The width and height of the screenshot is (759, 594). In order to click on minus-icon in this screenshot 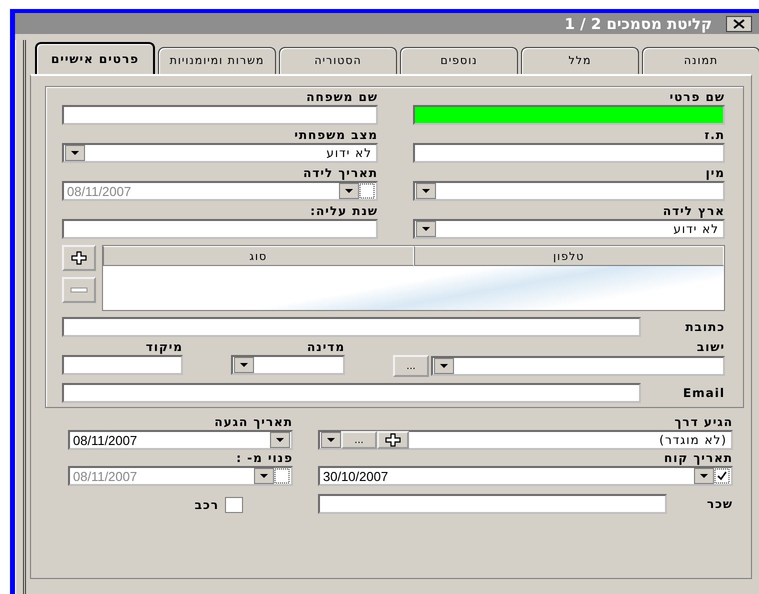, I will do `click(79, 290)`.